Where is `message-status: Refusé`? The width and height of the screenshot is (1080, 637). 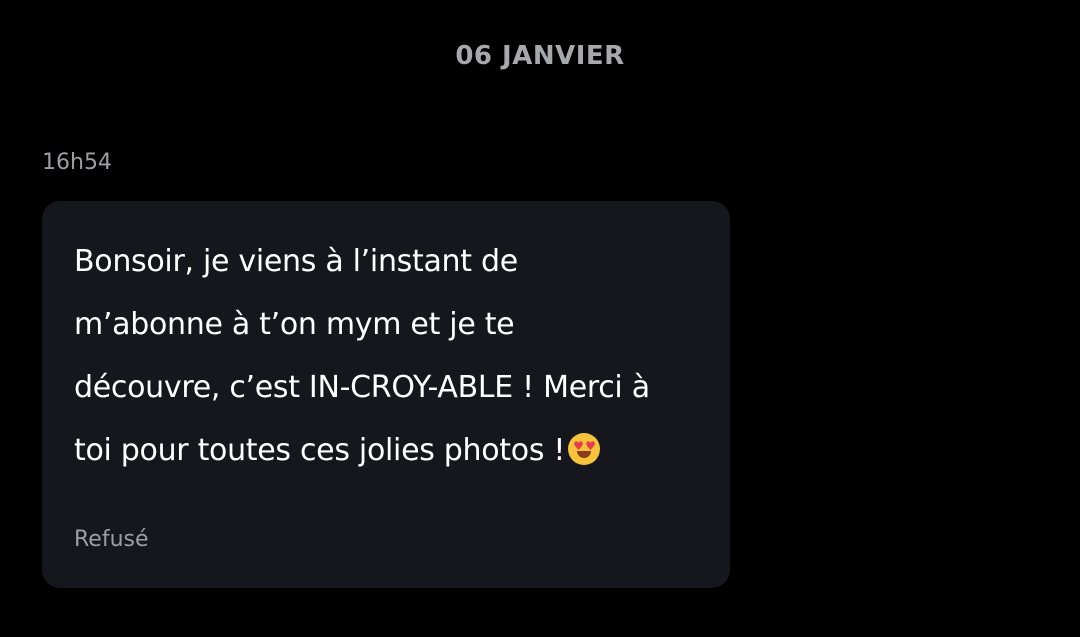 message-status: Refusé is located at coordinates (111, 539).